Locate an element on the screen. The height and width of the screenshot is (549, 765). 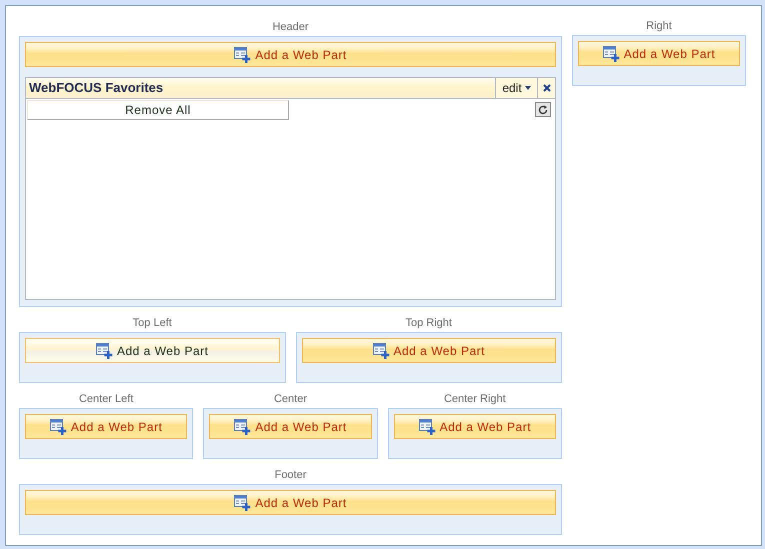
close-icon is located at coordinates (546, 88).